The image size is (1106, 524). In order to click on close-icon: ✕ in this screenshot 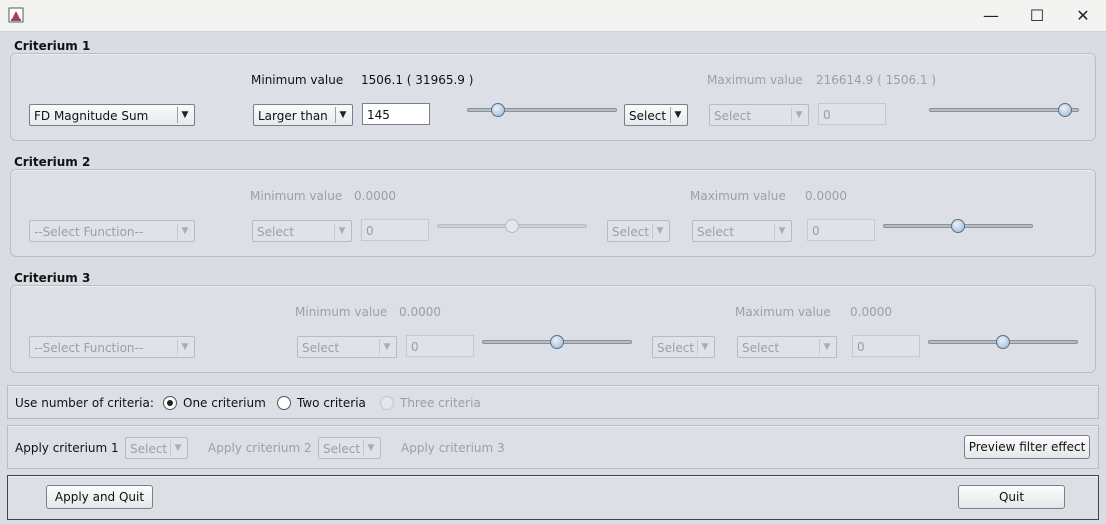, I will do `click(1083, 15)`.